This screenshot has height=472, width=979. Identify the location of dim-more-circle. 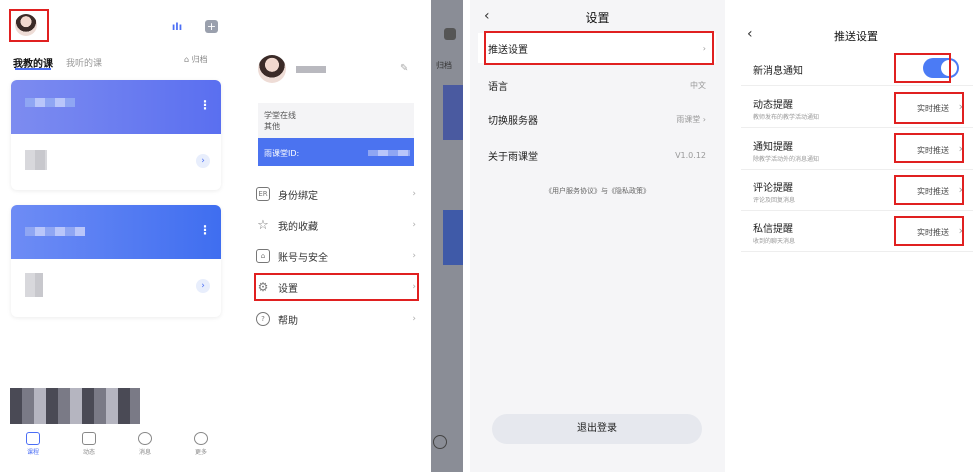
(440, 442).